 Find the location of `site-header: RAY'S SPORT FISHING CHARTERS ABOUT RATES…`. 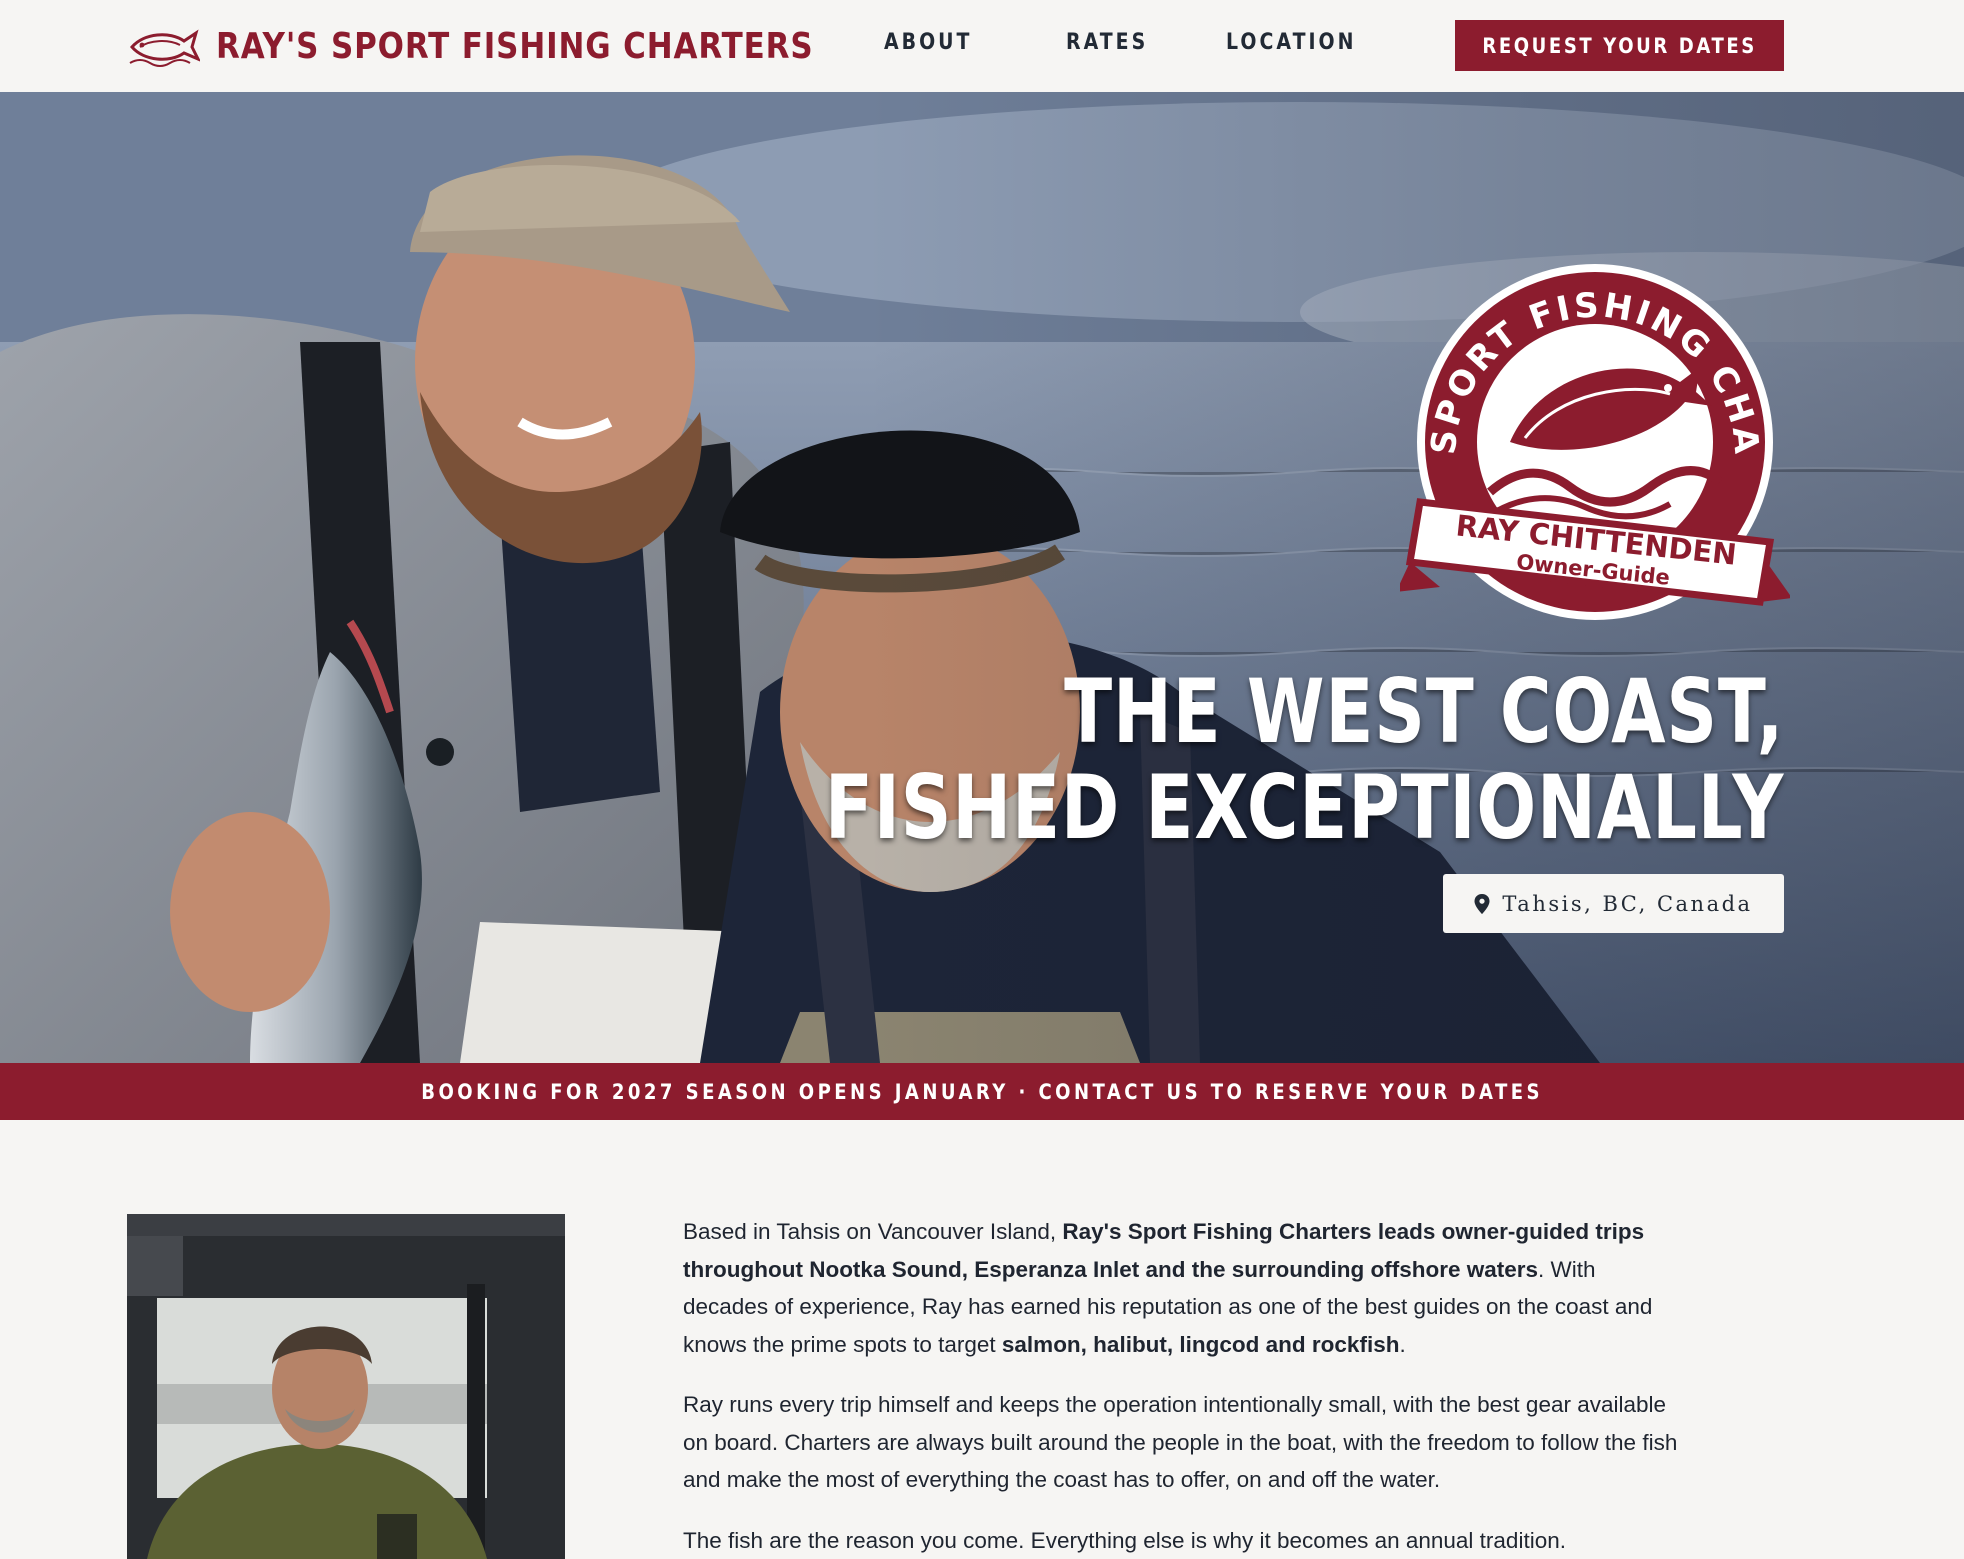

site-header: RAY'S SPORT FISHING CHARTERS ABOUT RATES… is located at coordinates (982, 46).